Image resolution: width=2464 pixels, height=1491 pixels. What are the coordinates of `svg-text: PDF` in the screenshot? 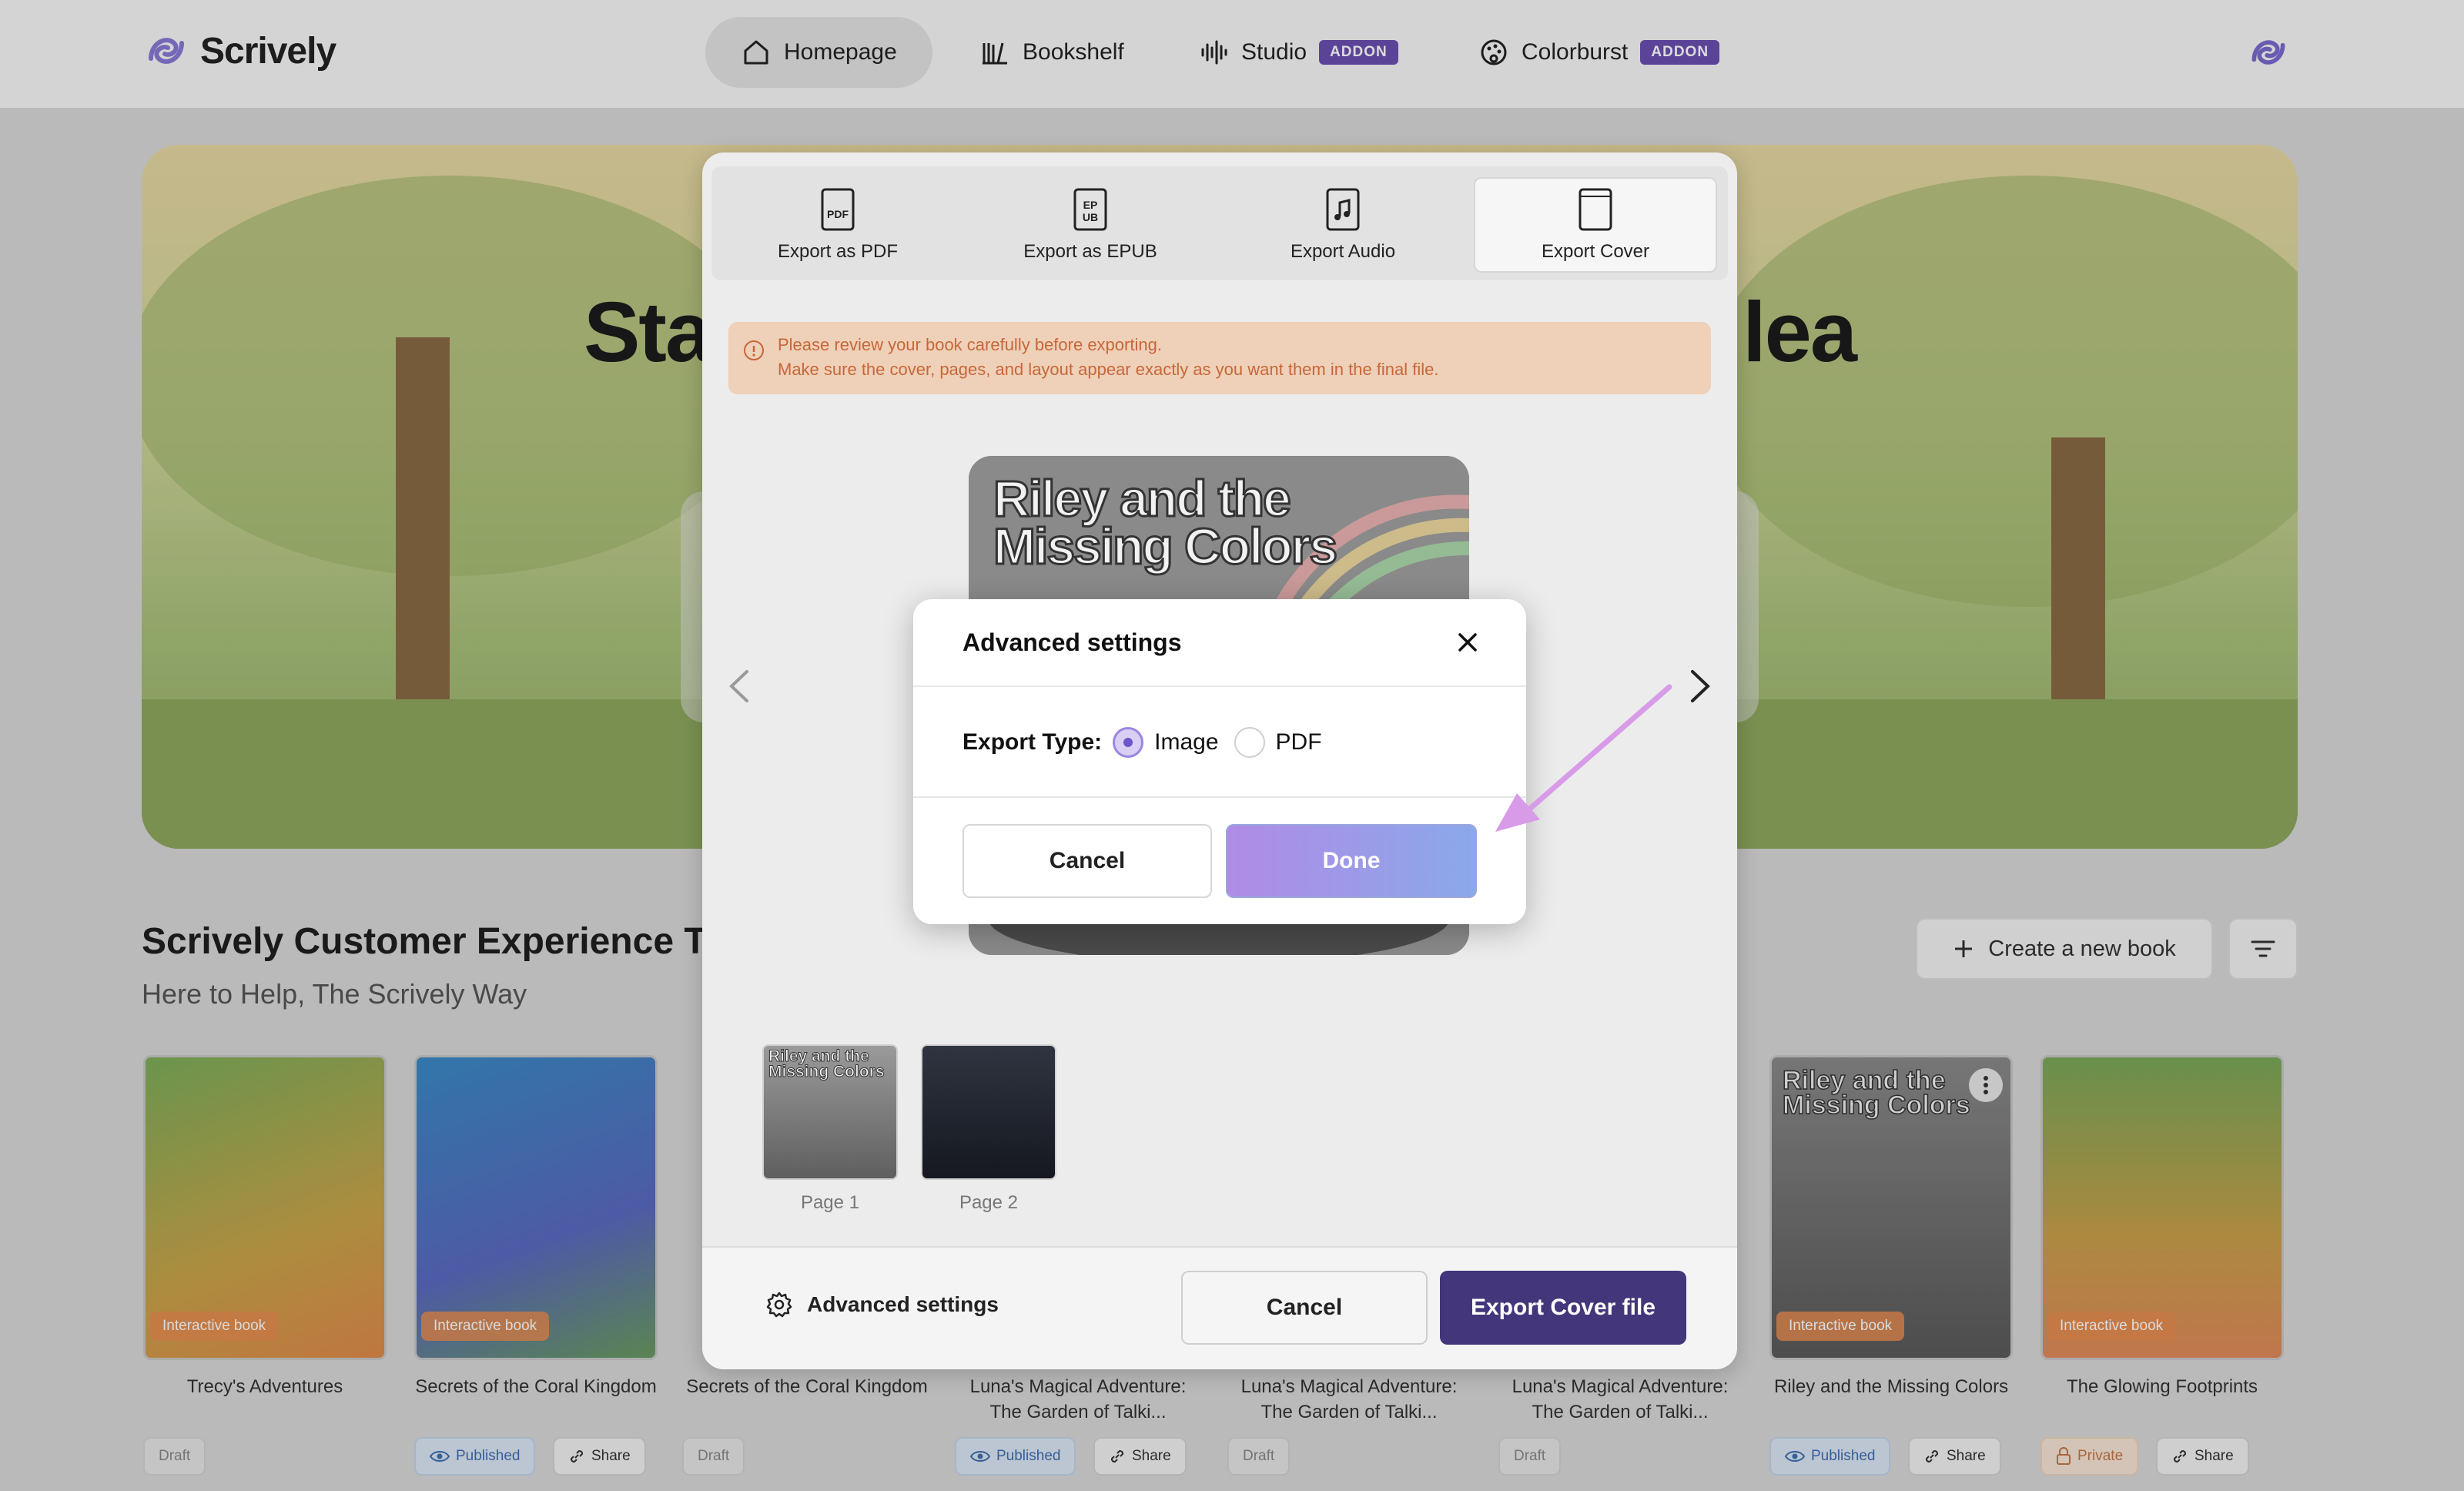 It's located at (838, 214).